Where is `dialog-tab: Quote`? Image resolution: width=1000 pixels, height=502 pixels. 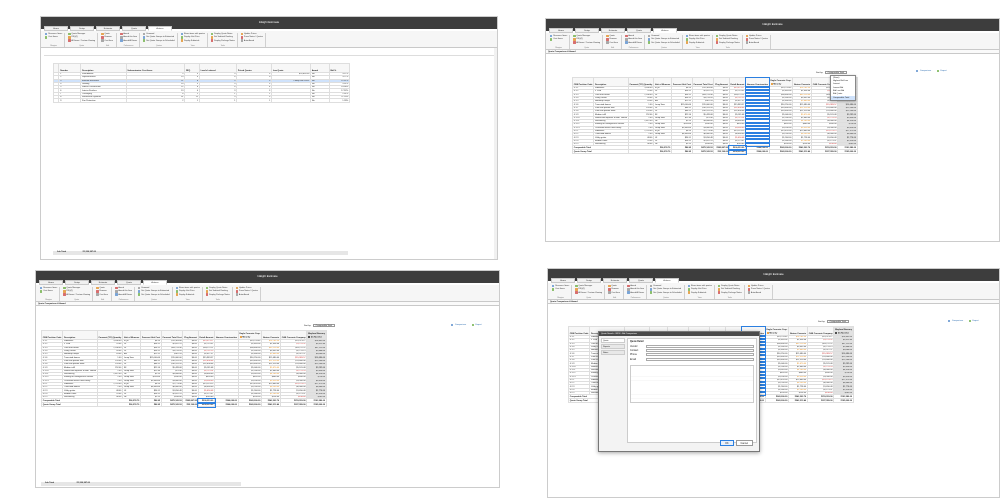 dialog-tab: Quote is located at coordinates (613, 340).